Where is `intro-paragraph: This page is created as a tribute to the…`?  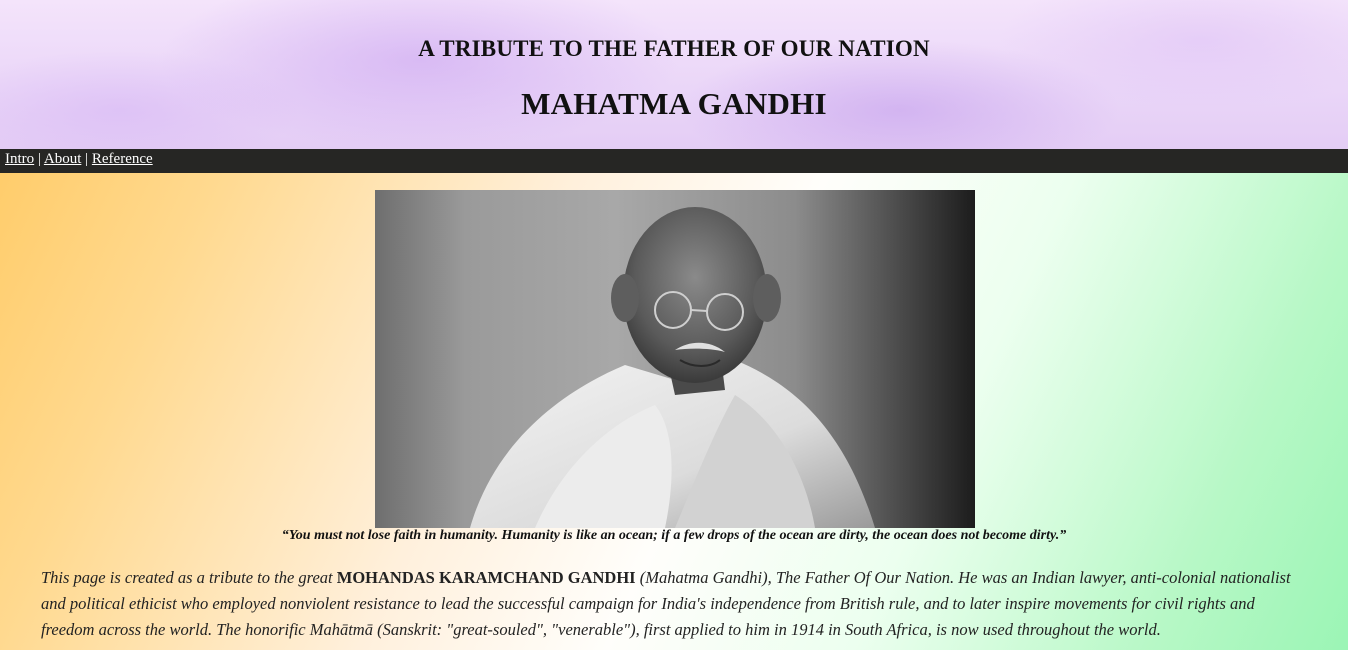
intro-paragraph: This page is created as a tribute to the… is located at coordinates (676, 604).